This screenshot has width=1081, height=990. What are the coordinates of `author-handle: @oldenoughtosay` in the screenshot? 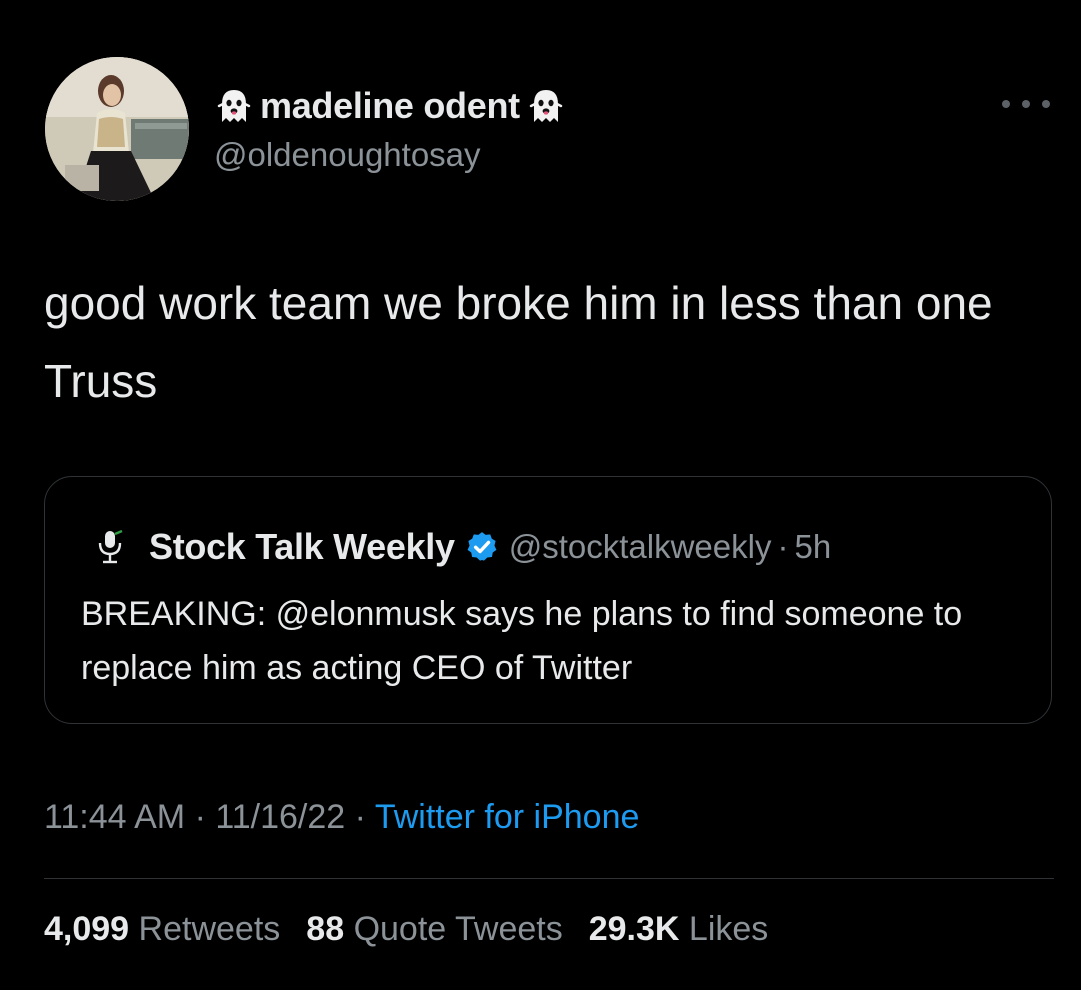 It's located at (347, 155).